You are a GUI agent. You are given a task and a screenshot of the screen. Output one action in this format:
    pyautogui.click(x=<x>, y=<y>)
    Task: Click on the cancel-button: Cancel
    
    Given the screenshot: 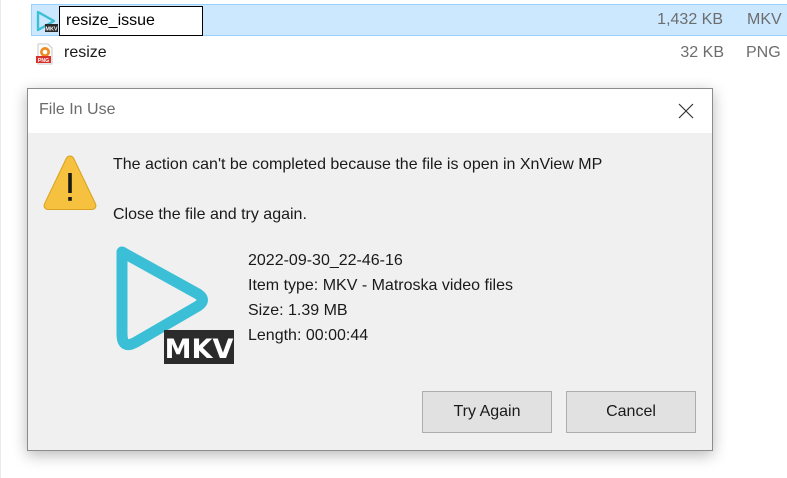 What is the action you would take?
    pyautogui.click(x=631, y=412)
    